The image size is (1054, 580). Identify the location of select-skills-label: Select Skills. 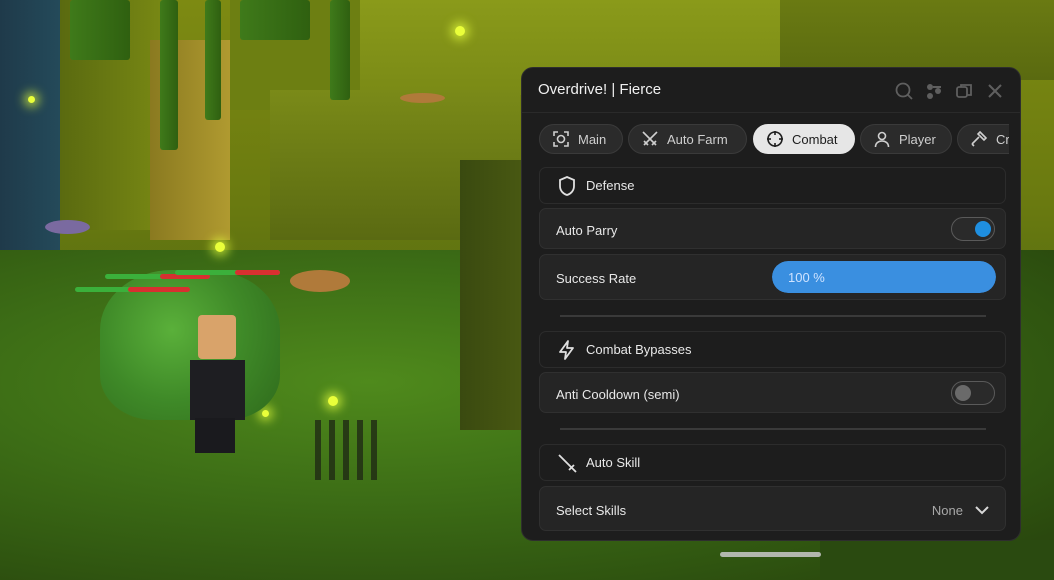
(591, 510).